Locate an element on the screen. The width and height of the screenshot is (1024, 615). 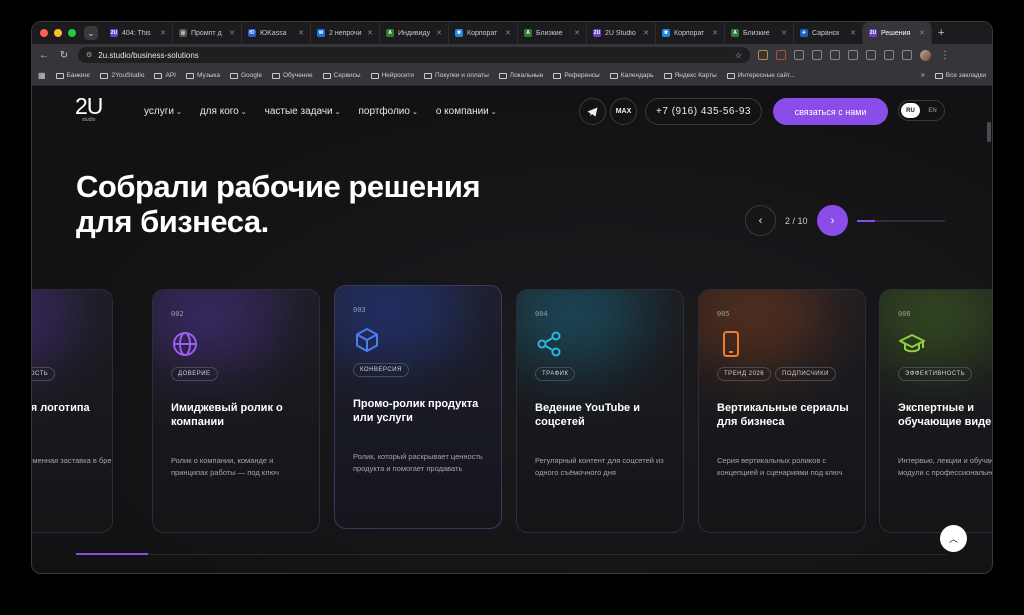
bookmark-item: Музыка is located at coordinates (202, 75).